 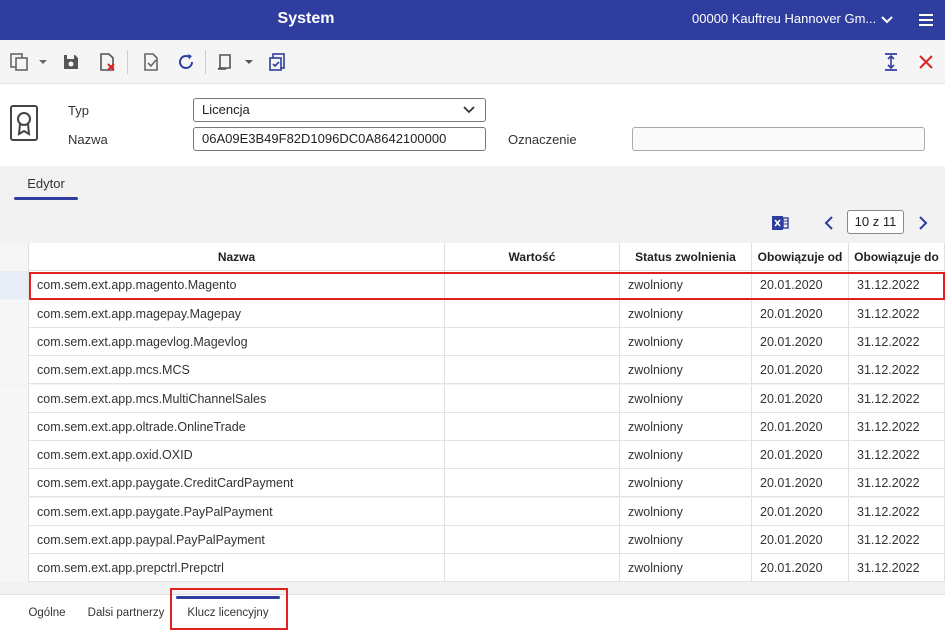 What do you see at coordinates (686, 257) in the screenshot?
I see `column-header: Status zwolnienia` at bounding box center [686, 257].